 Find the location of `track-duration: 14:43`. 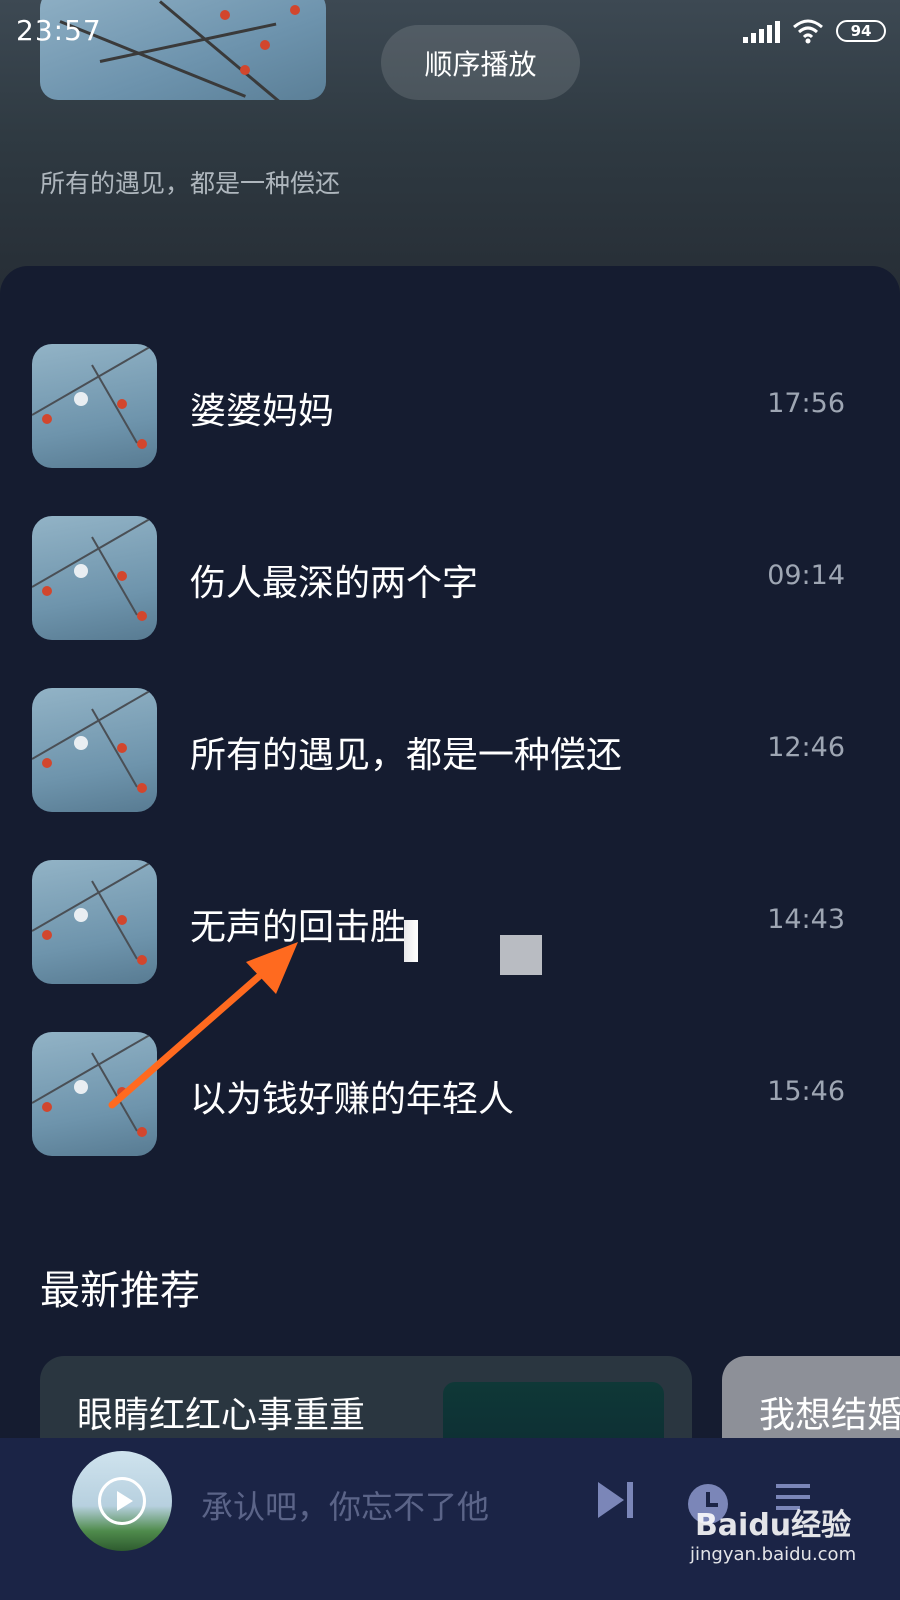

track-duration: 14:43 is located at coordinates (806, 919).